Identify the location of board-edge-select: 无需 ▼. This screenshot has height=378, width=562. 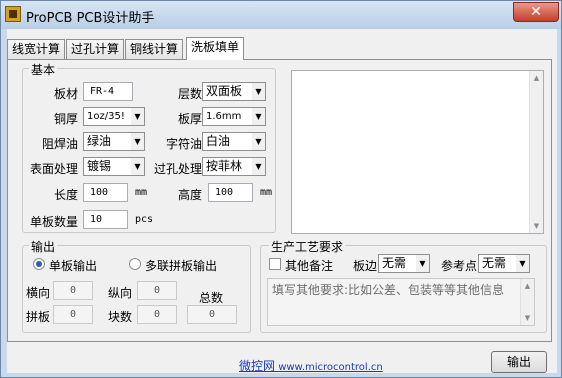
(404, 263).